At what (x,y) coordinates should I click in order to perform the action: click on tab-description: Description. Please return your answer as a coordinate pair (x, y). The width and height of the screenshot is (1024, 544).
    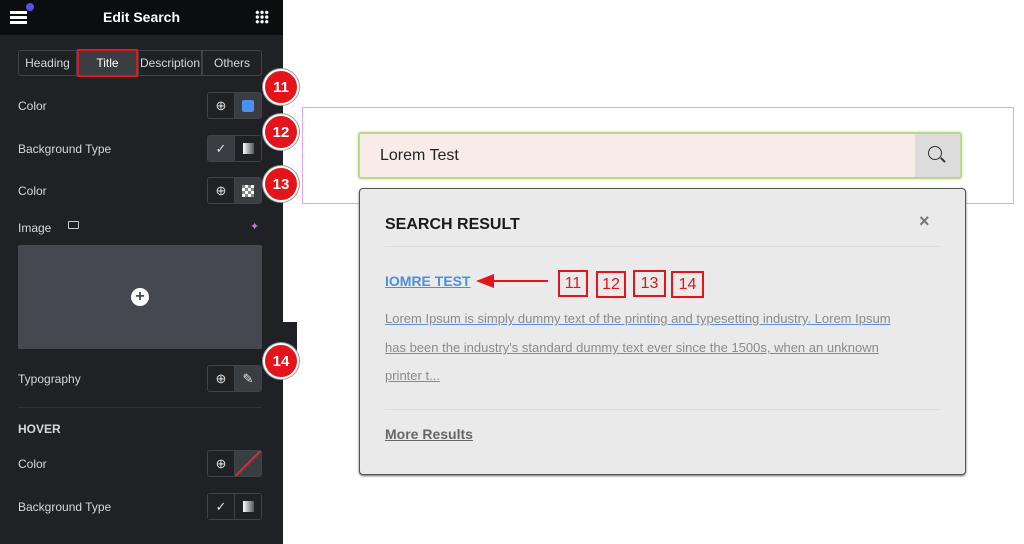
    Looking at the image, I should click on (170, 63).